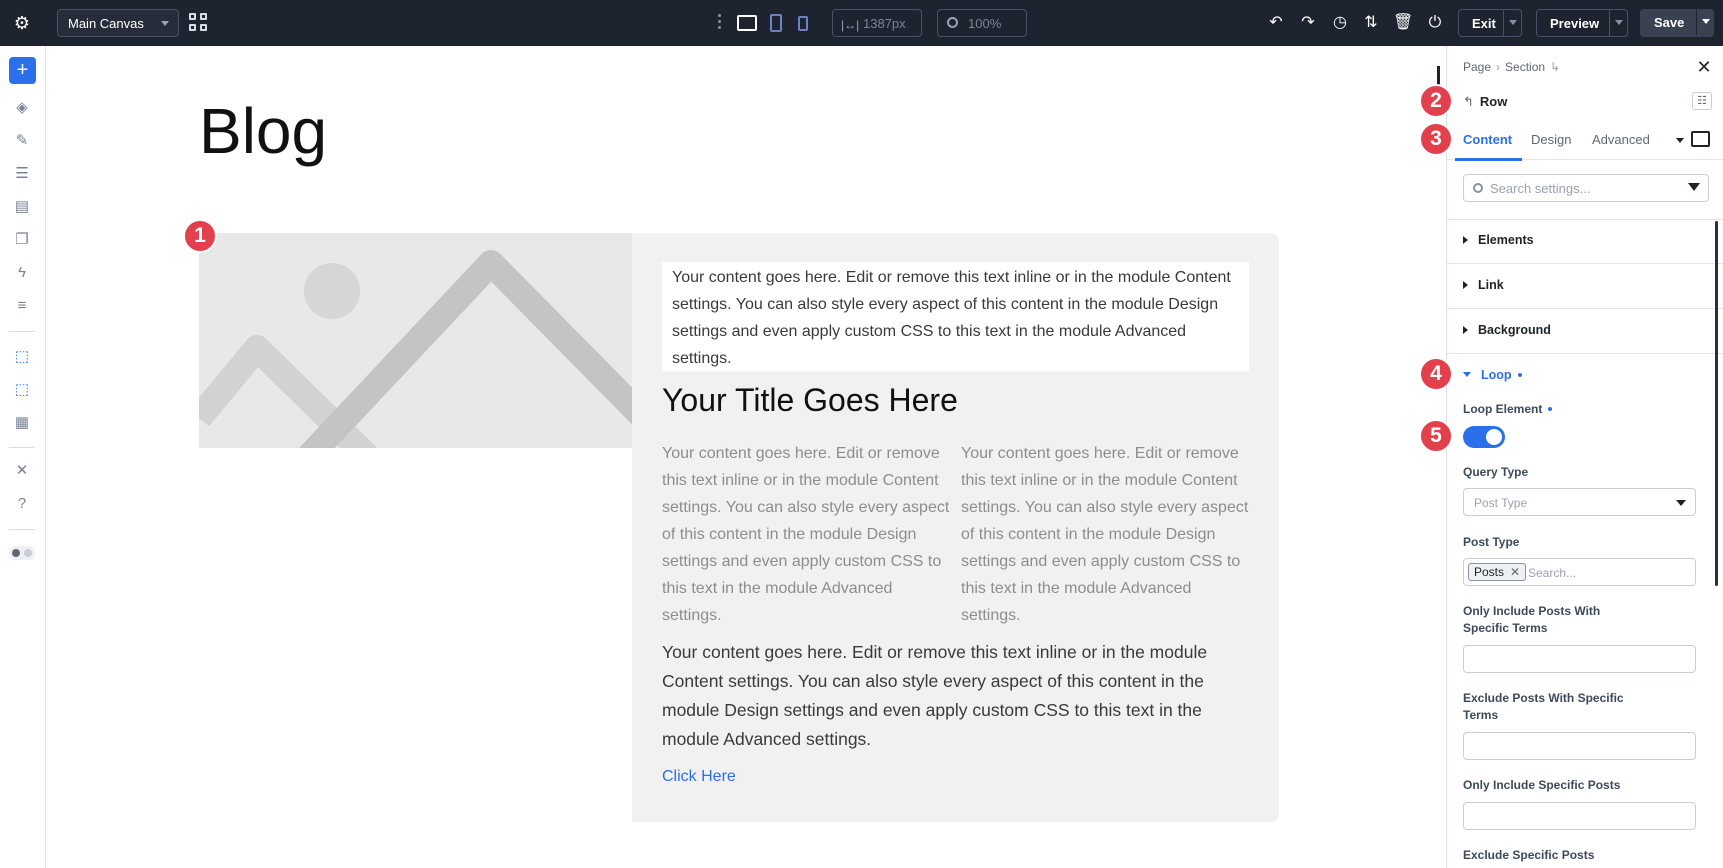 The image size is (1723, 868). I want to click on canvas-select: Main Canvas, so click(118, 23).